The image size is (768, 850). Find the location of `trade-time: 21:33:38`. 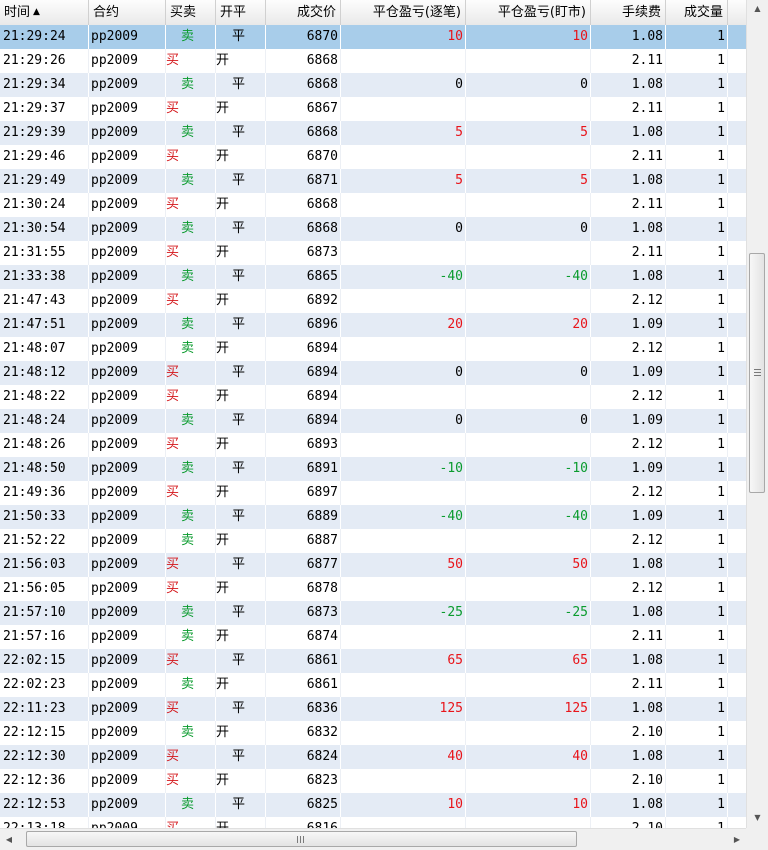

trade-time: 21:33:38 is located at coordinates (44, 277).